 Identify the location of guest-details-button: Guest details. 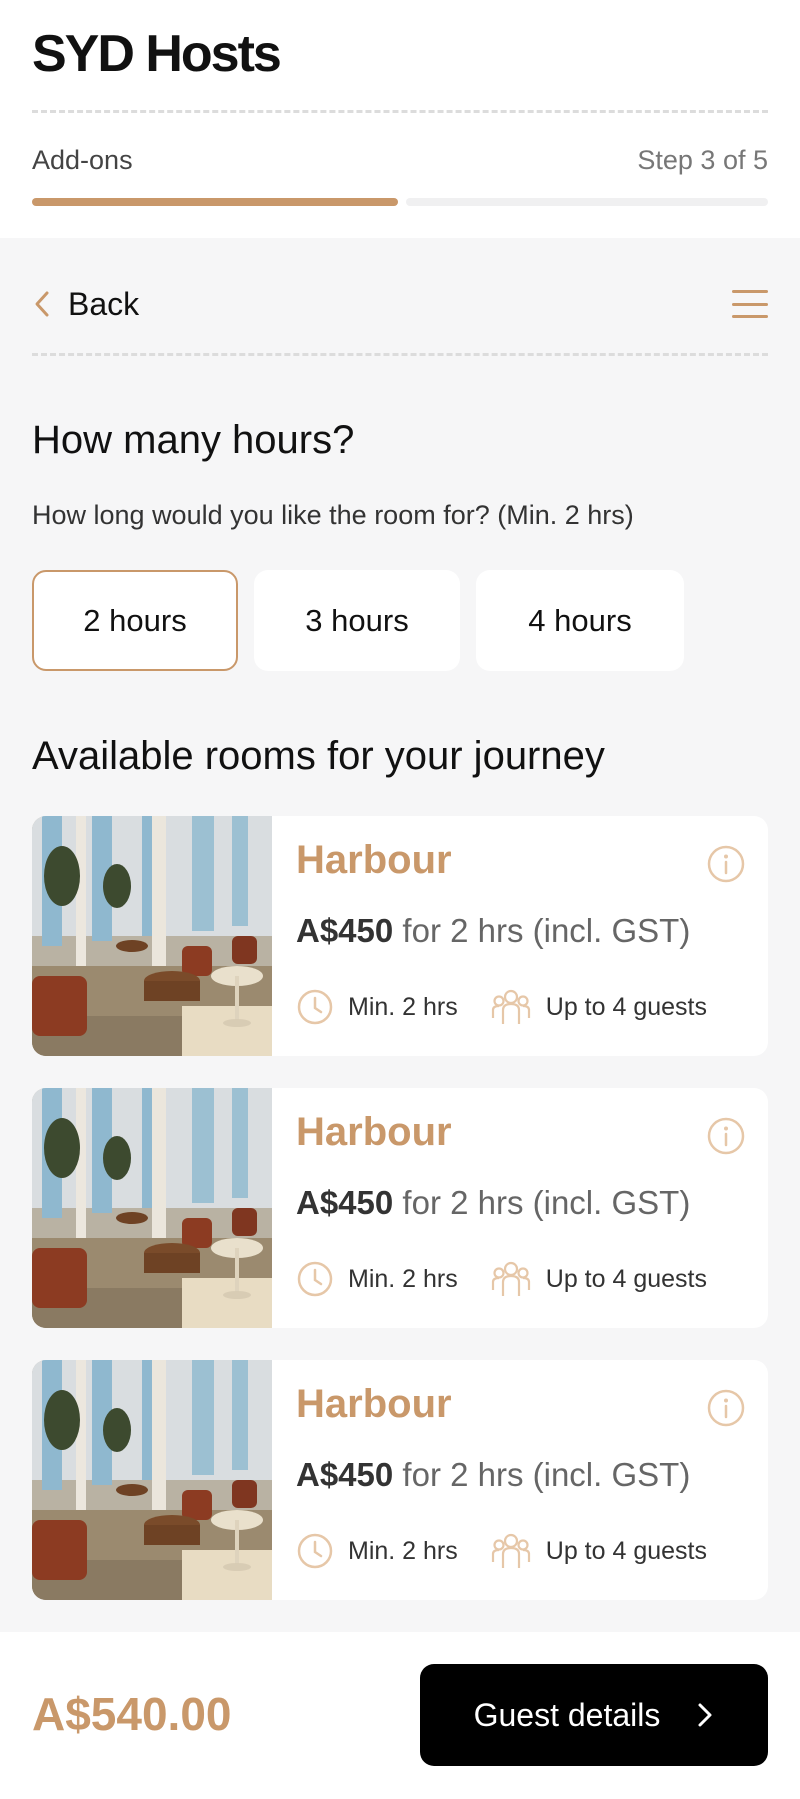
(594, 1715).